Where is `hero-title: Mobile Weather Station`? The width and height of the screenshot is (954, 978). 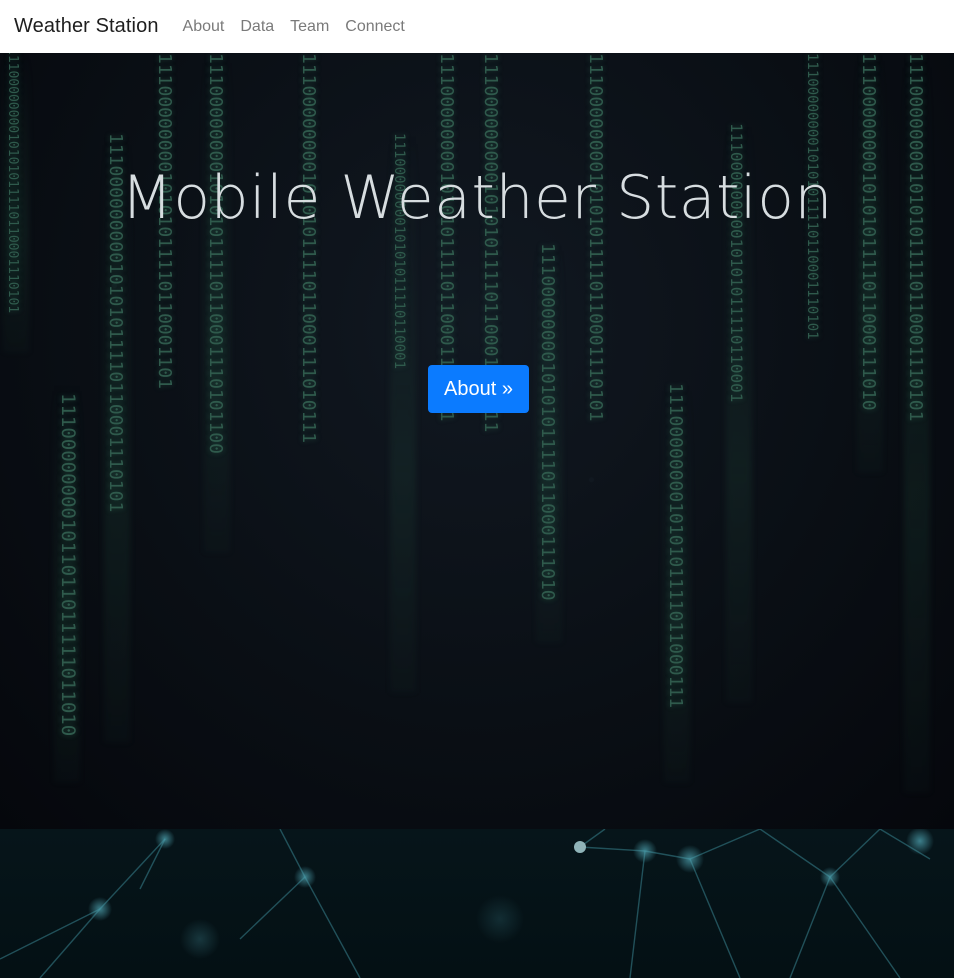
hero-title: Mobile Weather Station is located at coordinates (477, 198).